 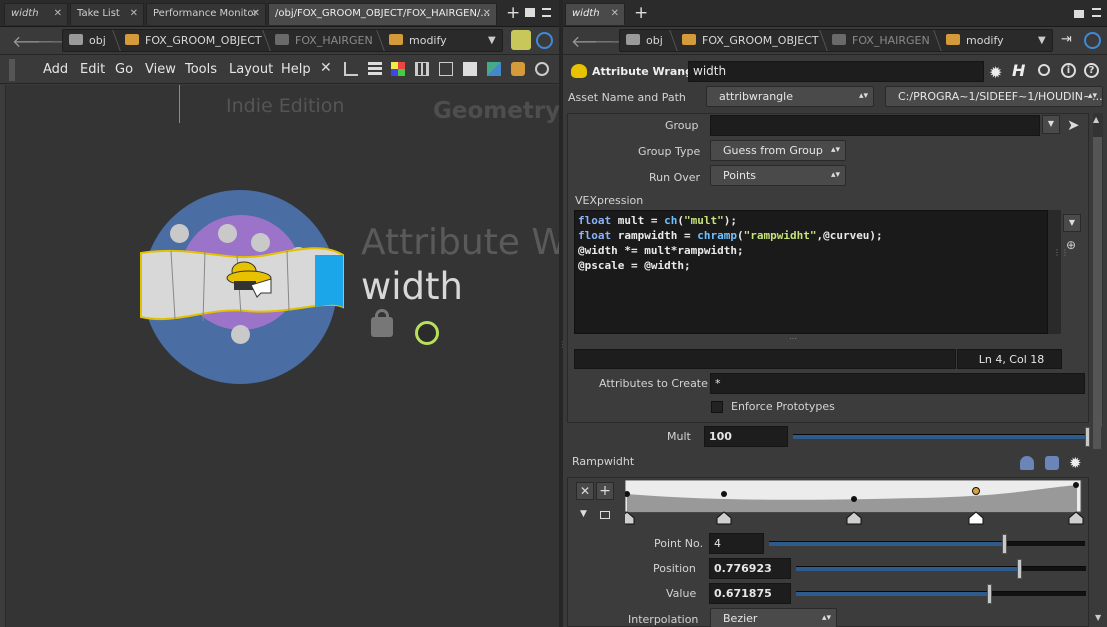 What do you see at coordinates (605, 491) in the screenshot?
I see `add-point-button: +` at bounding box center [605, 491].